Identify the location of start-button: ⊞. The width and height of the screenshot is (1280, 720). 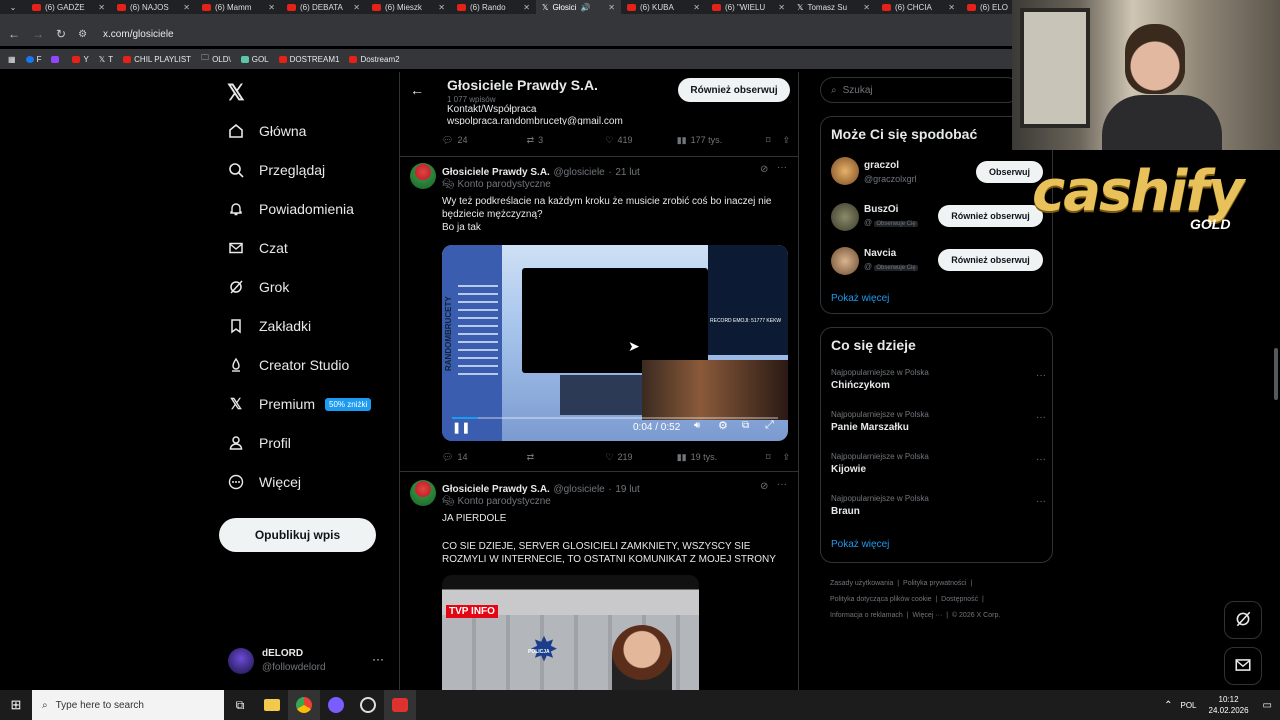
(16, 705).